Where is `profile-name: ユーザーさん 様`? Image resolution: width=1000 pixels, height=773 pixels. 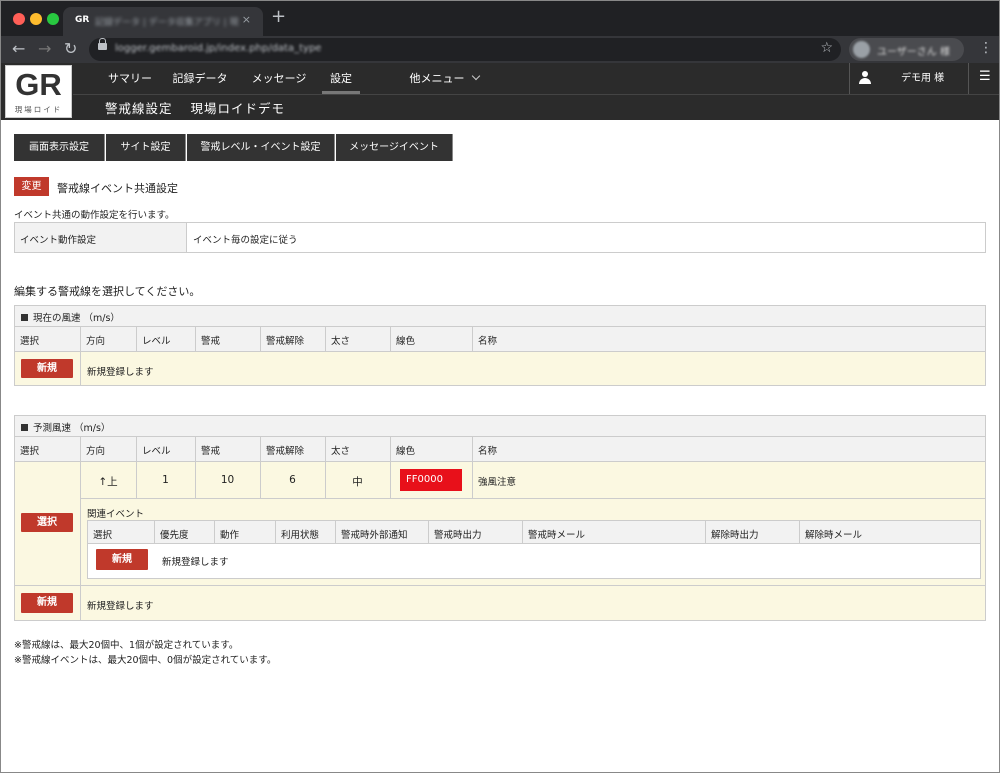
profile-name: ユーザーさん 様 is located at coordinates (913, 52).